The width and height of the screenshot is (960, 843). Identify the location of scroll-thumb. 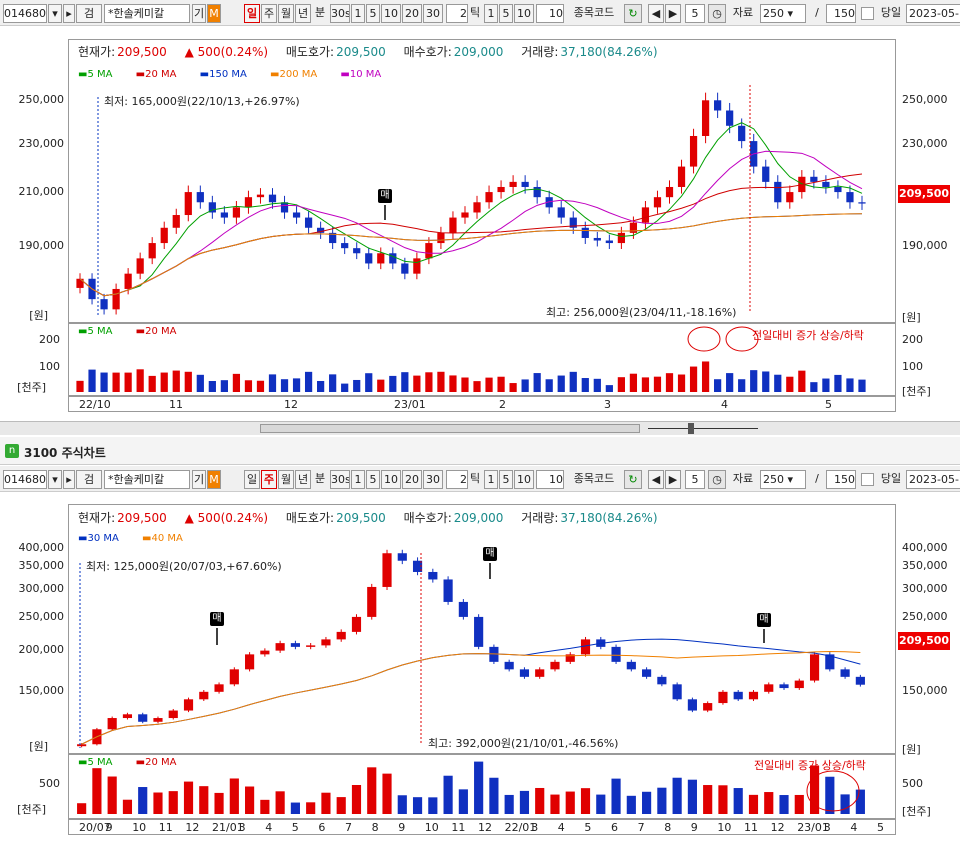
(450, 428).